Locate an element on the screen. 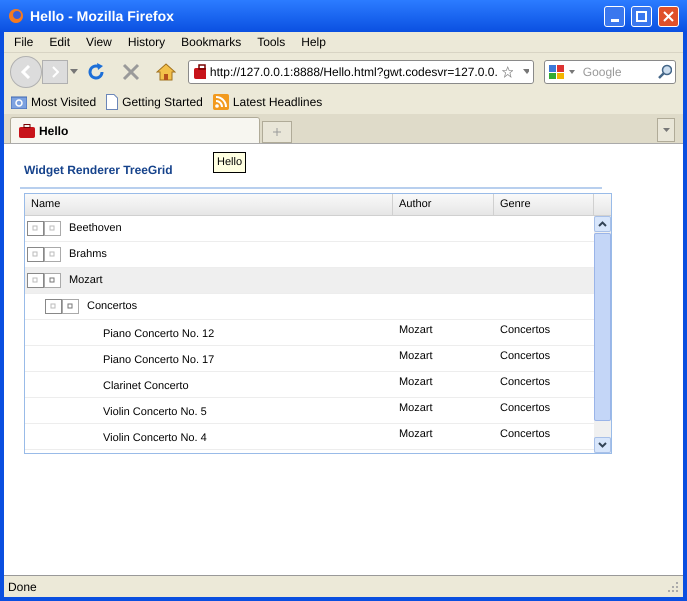  search-engine-icon is located at coordinates (557, 72).